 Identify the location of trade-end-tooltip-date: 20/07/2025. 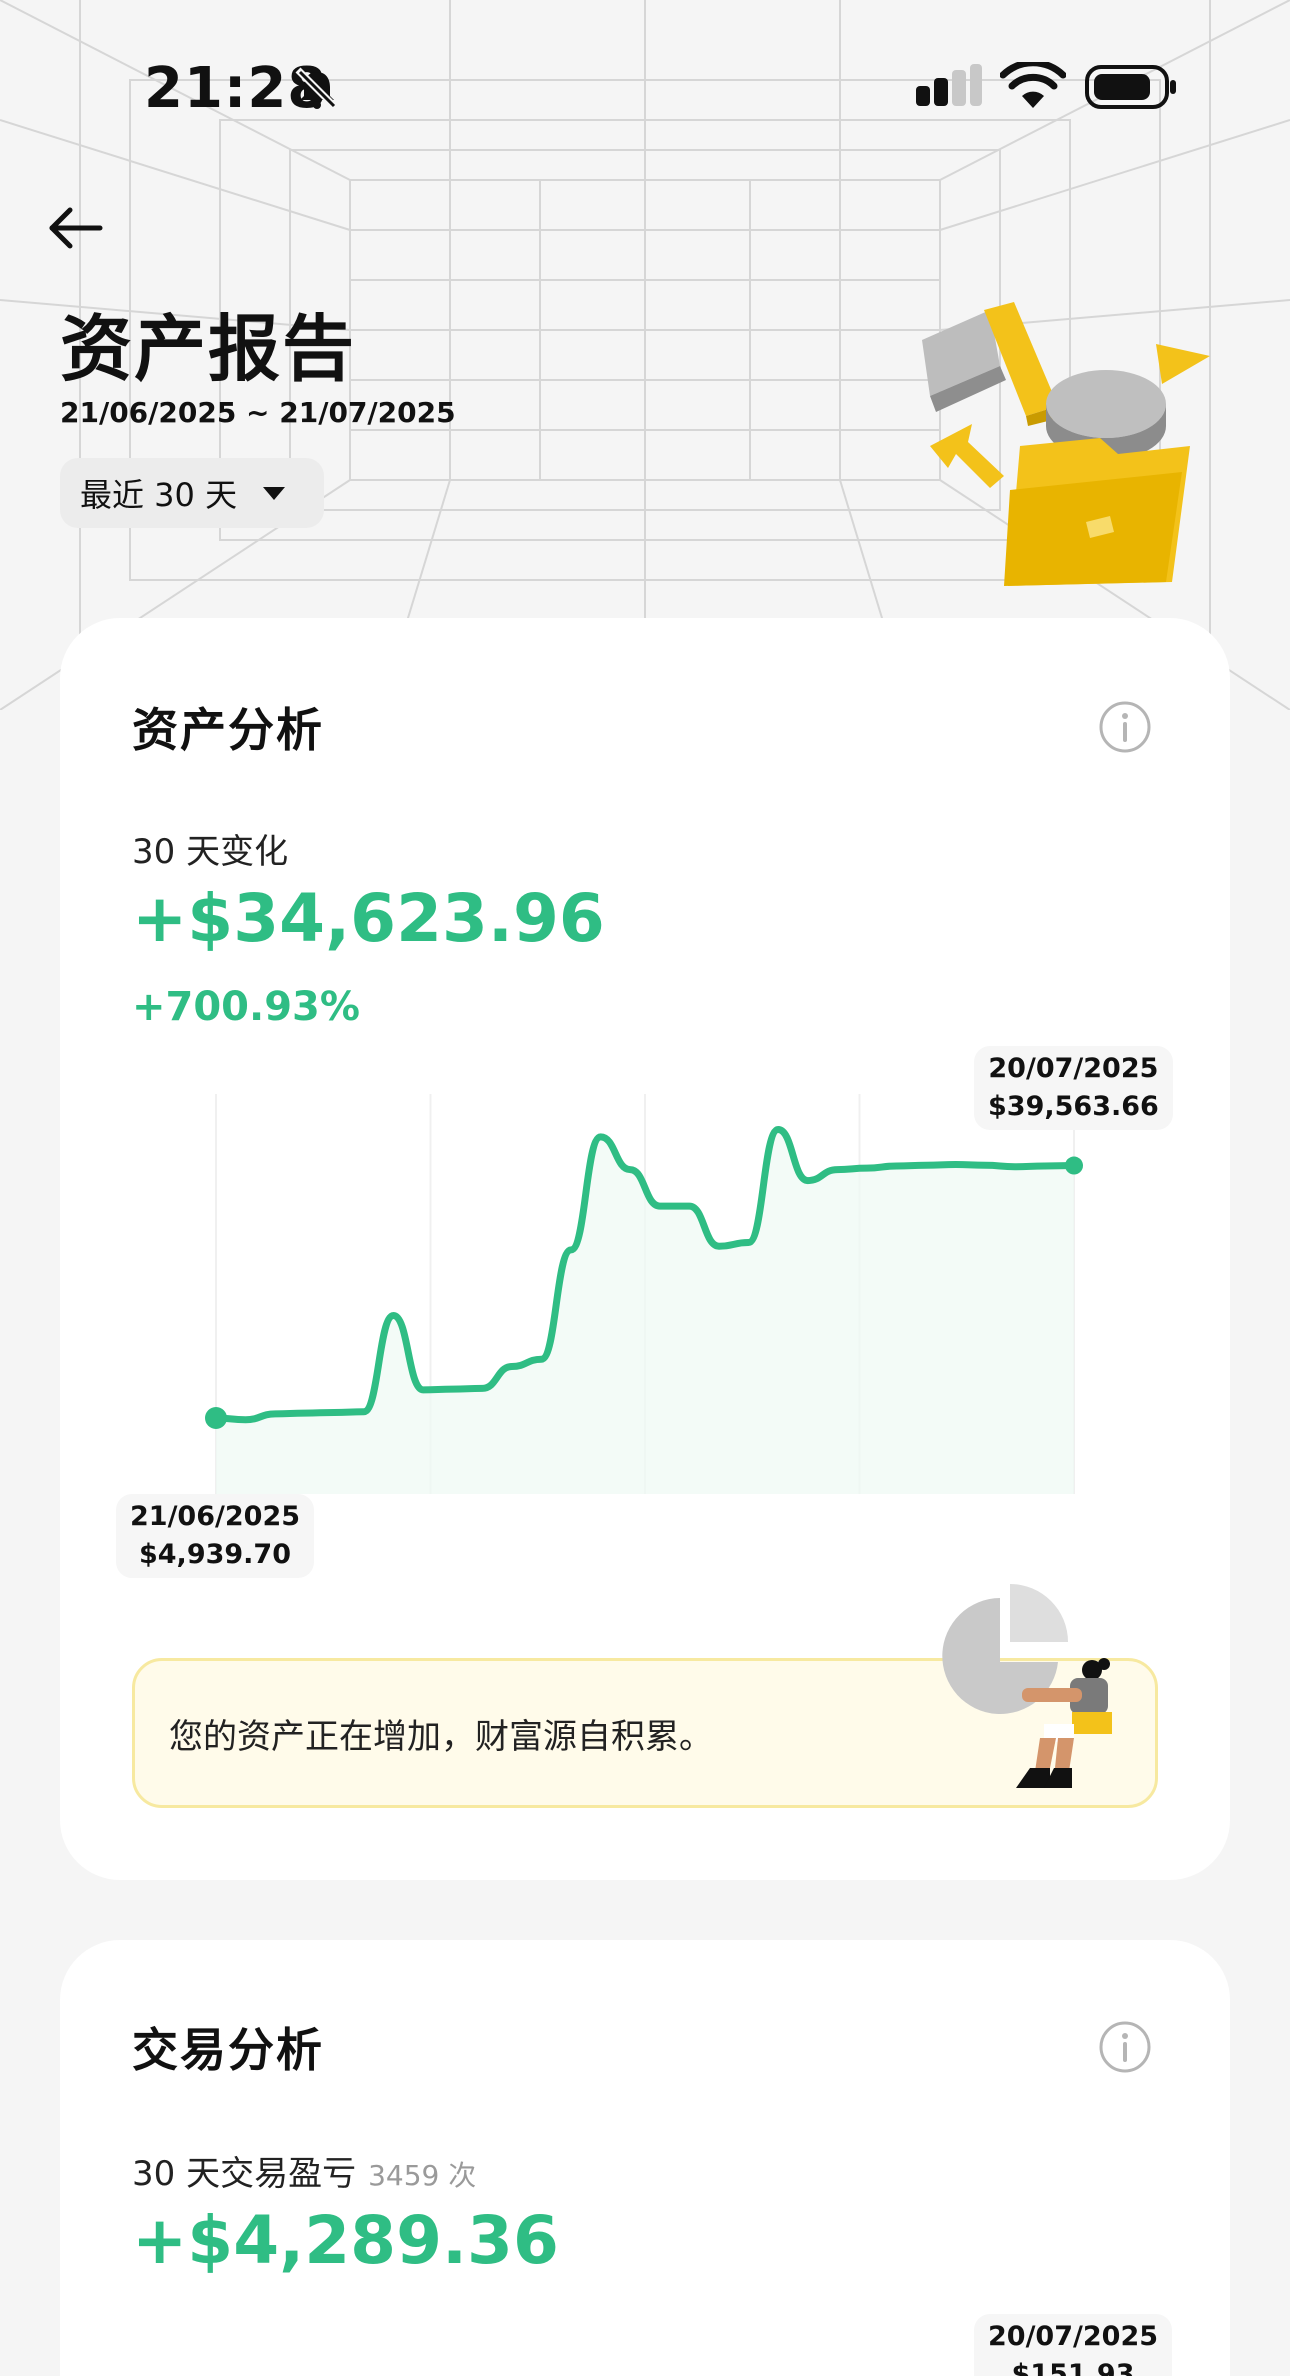
(1073, 2336).